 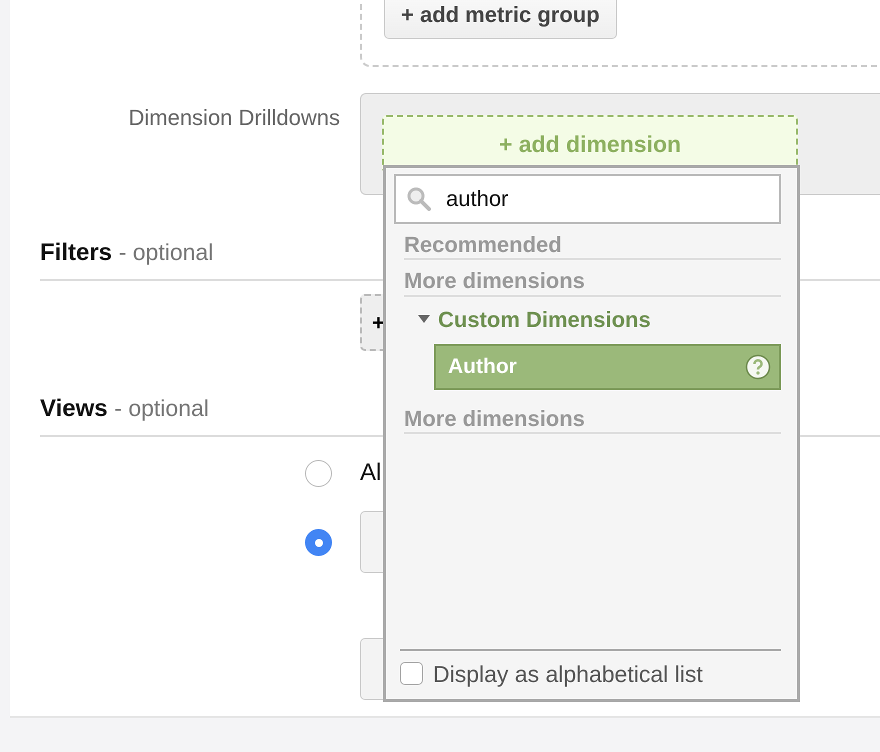 What do you see at coordinates (587, 199) in the screenshot?
I see `search-field: author` at bounding box center [587, 199].